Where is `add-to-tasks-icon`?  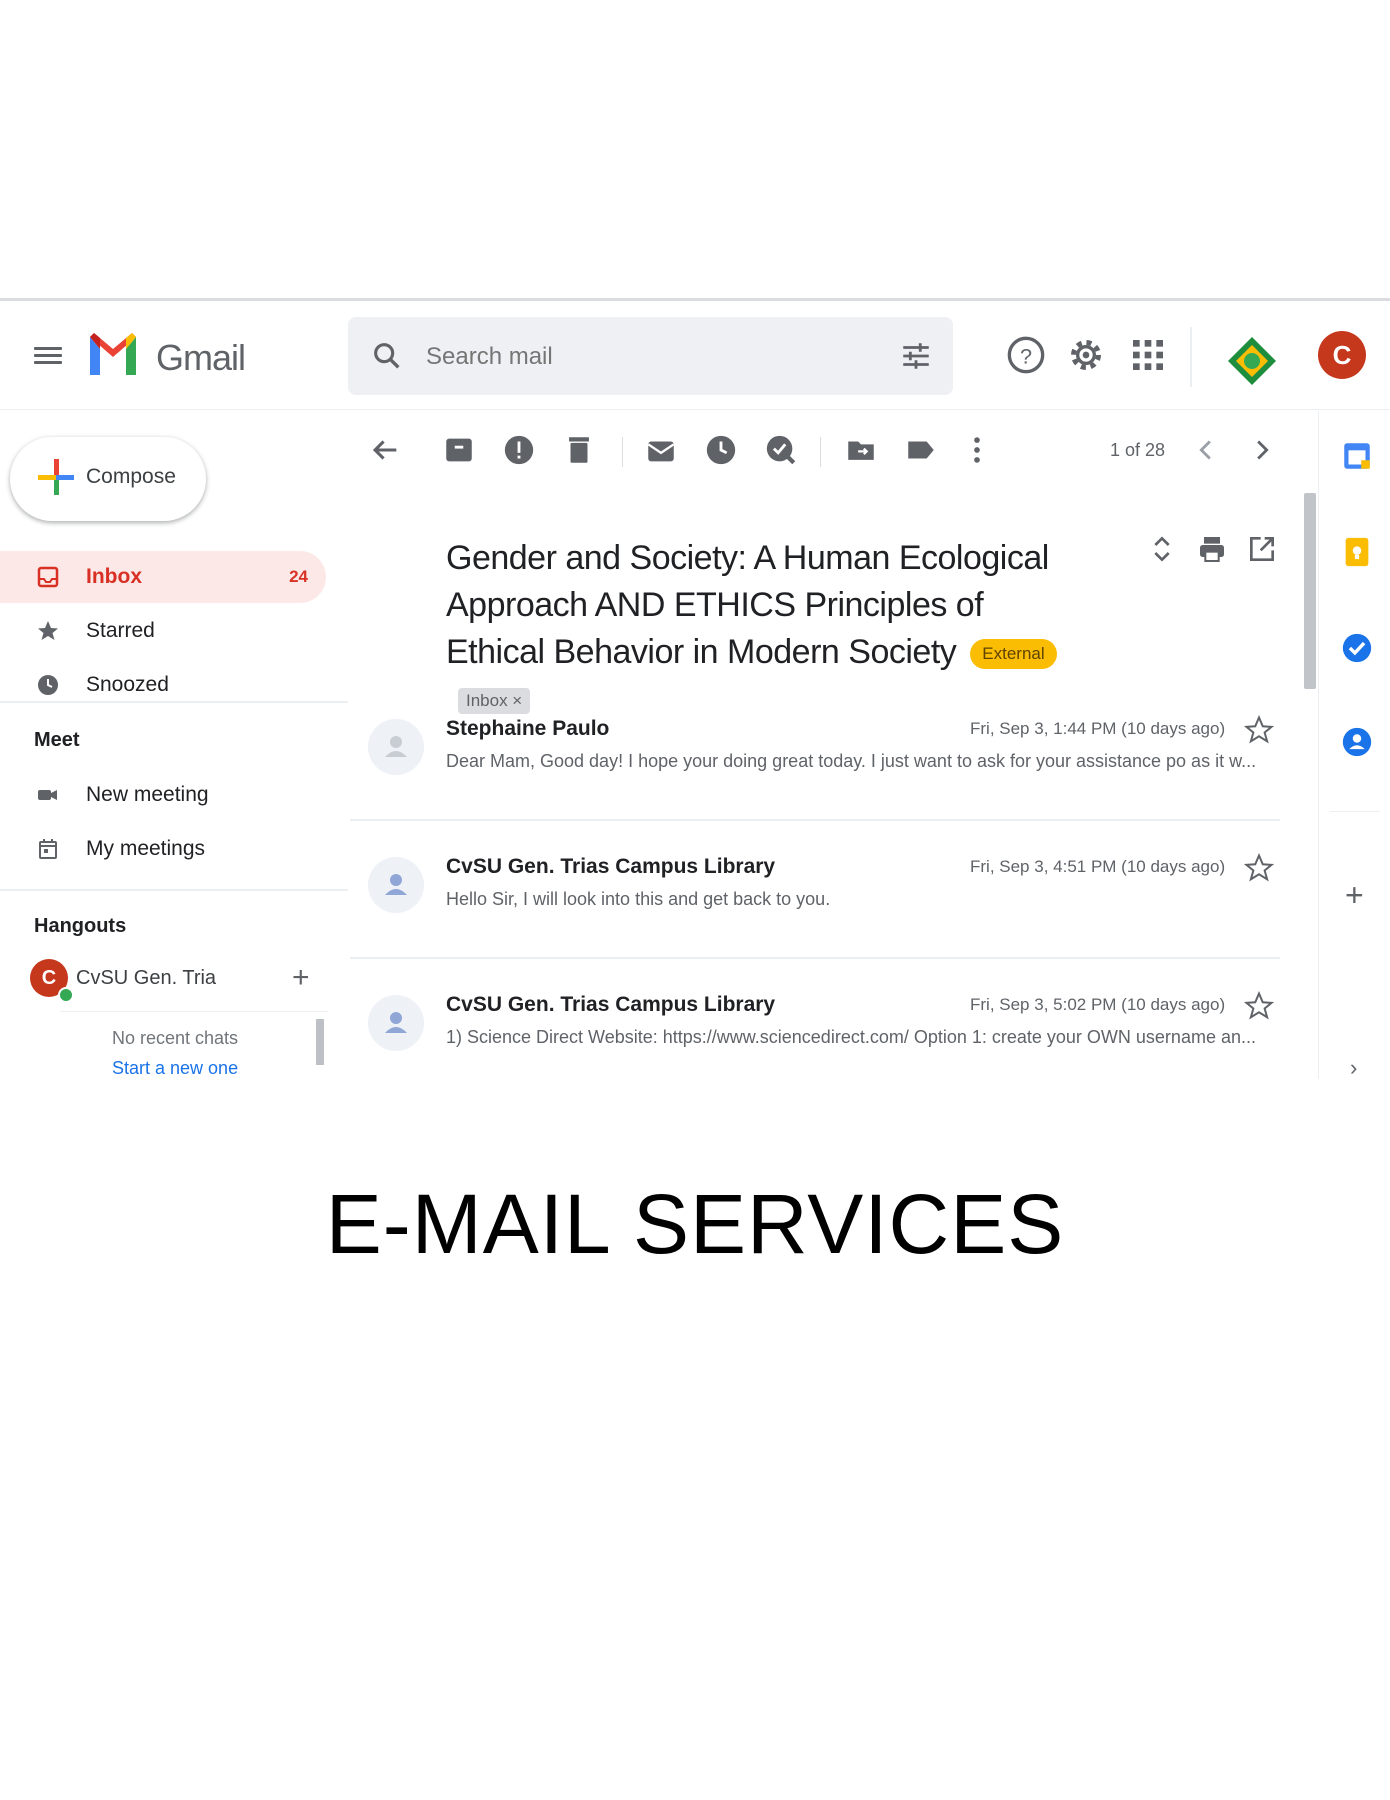
add-to-tasks-icon is located at coordinates (781, 450).